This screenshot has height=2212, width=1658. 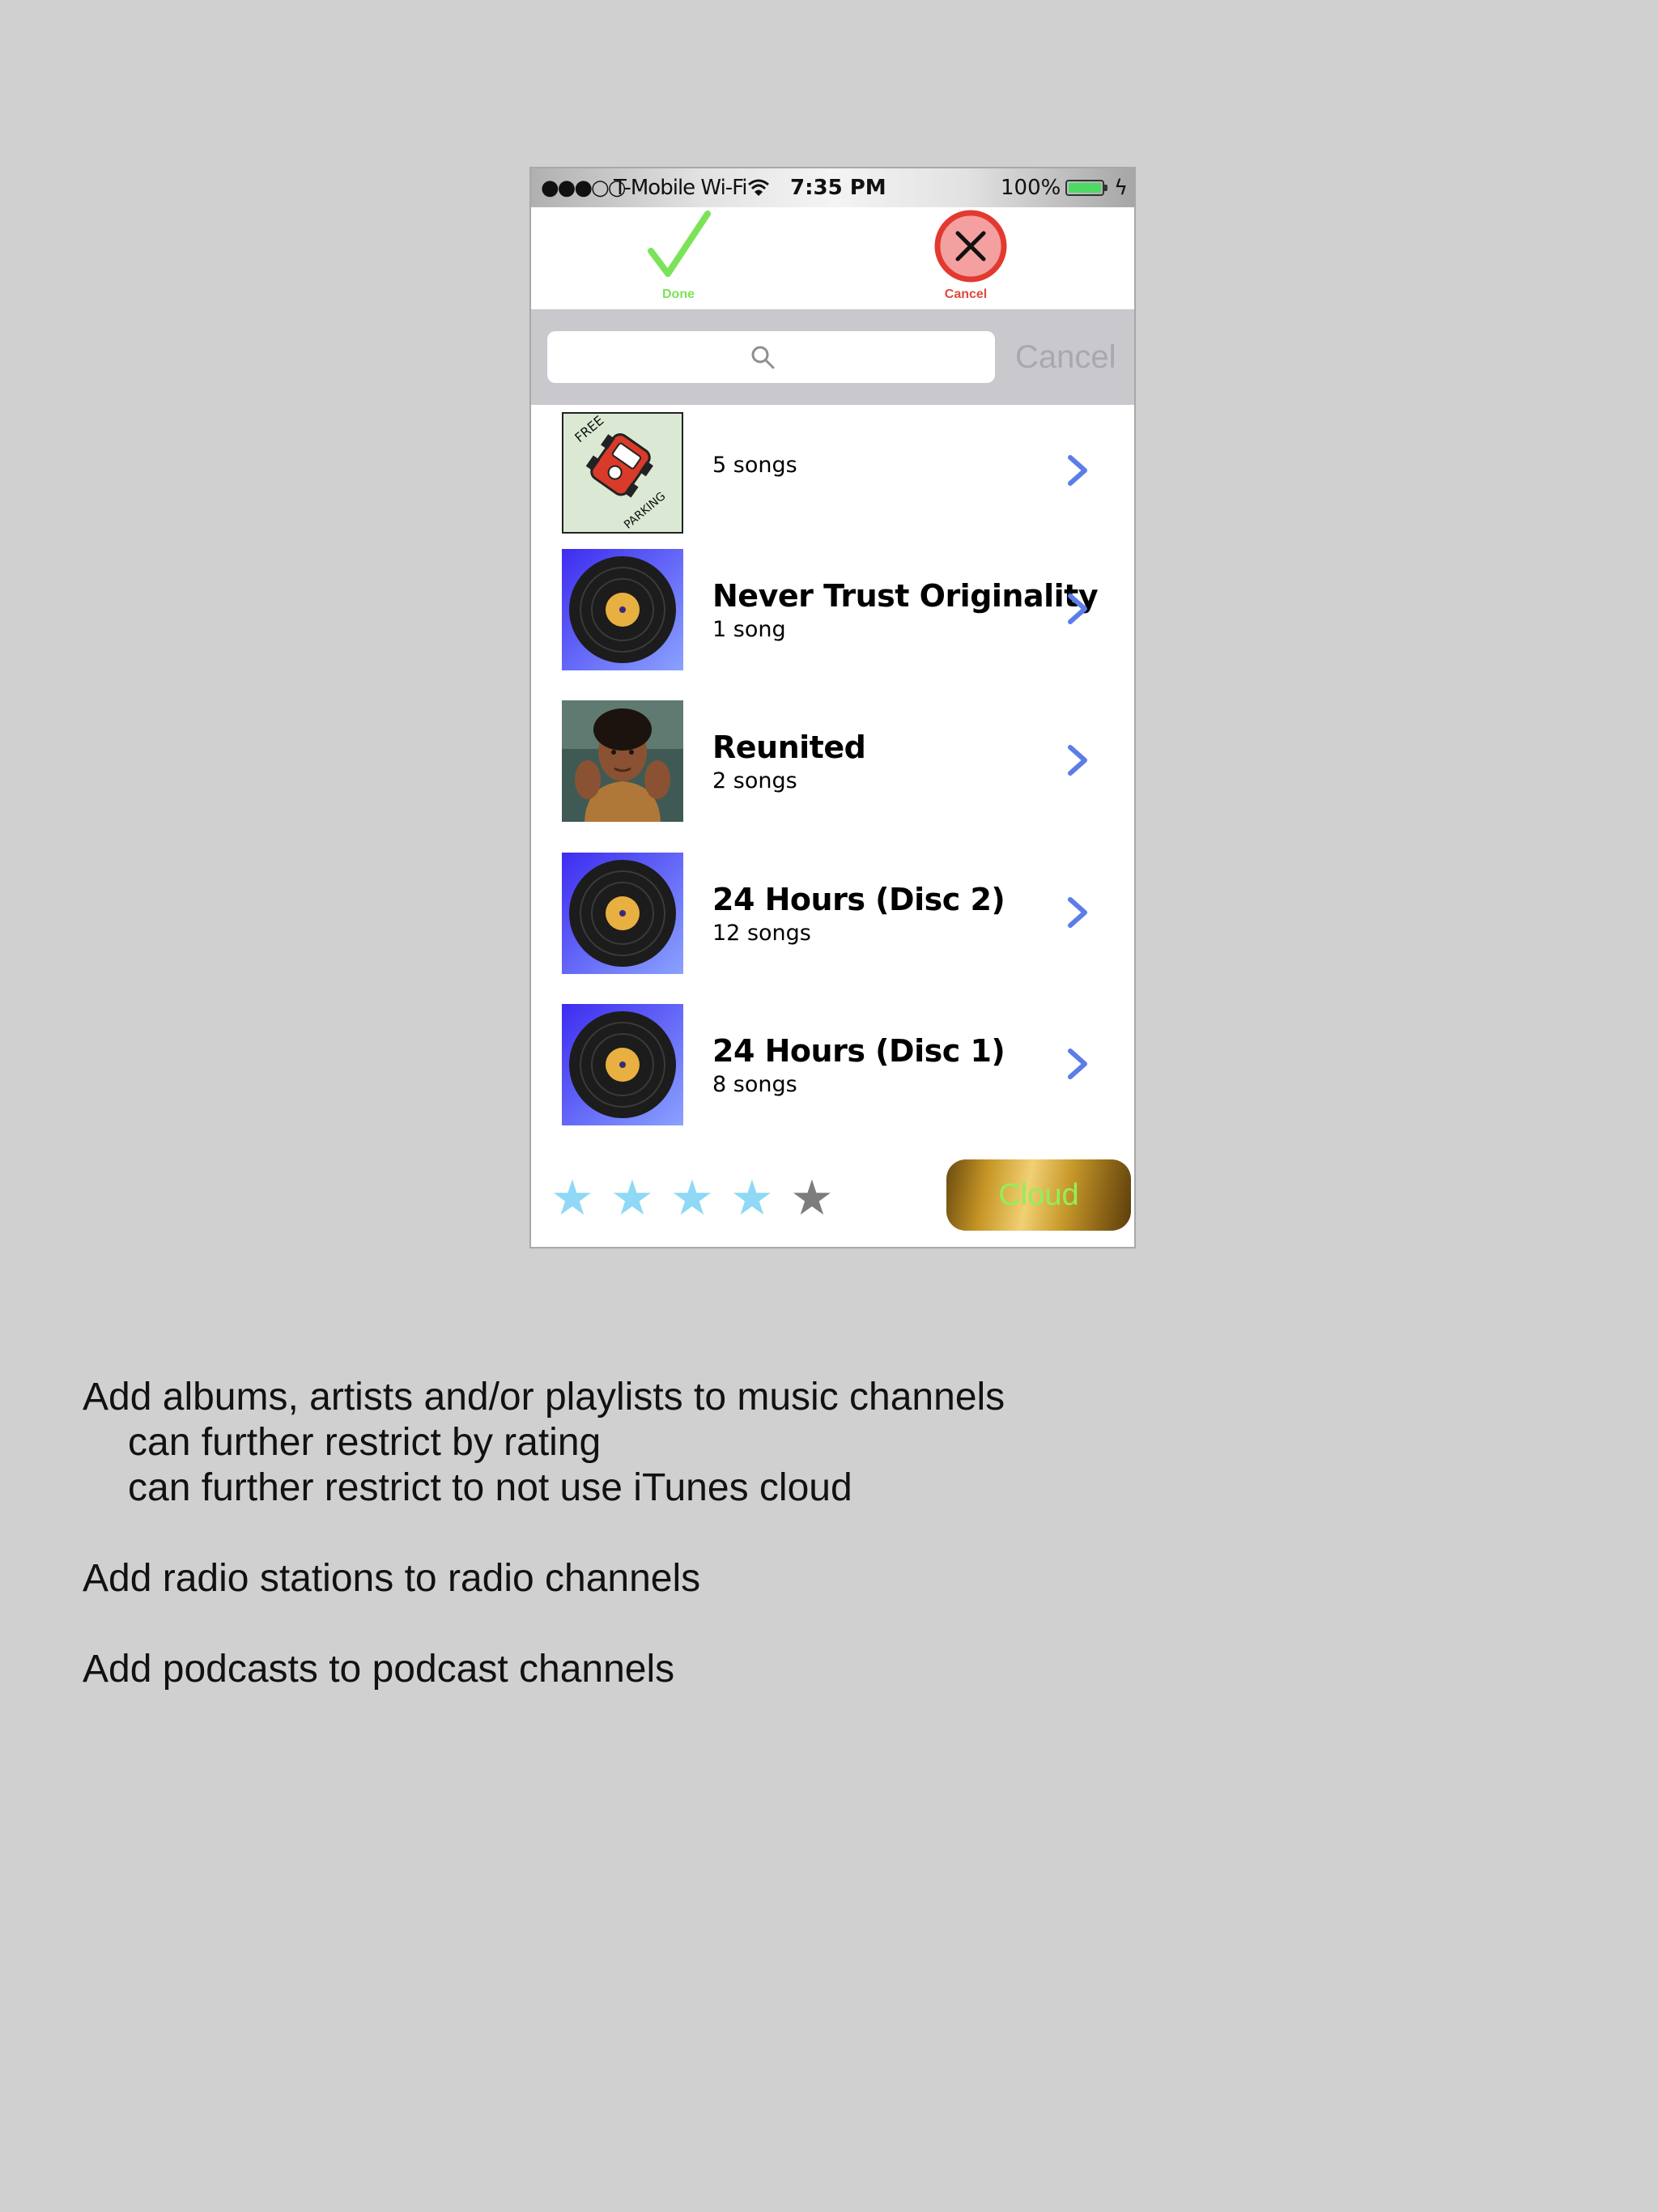 I want to click on rating-restriction-note: can further restrict by rating, so click(x=365, y=1443).